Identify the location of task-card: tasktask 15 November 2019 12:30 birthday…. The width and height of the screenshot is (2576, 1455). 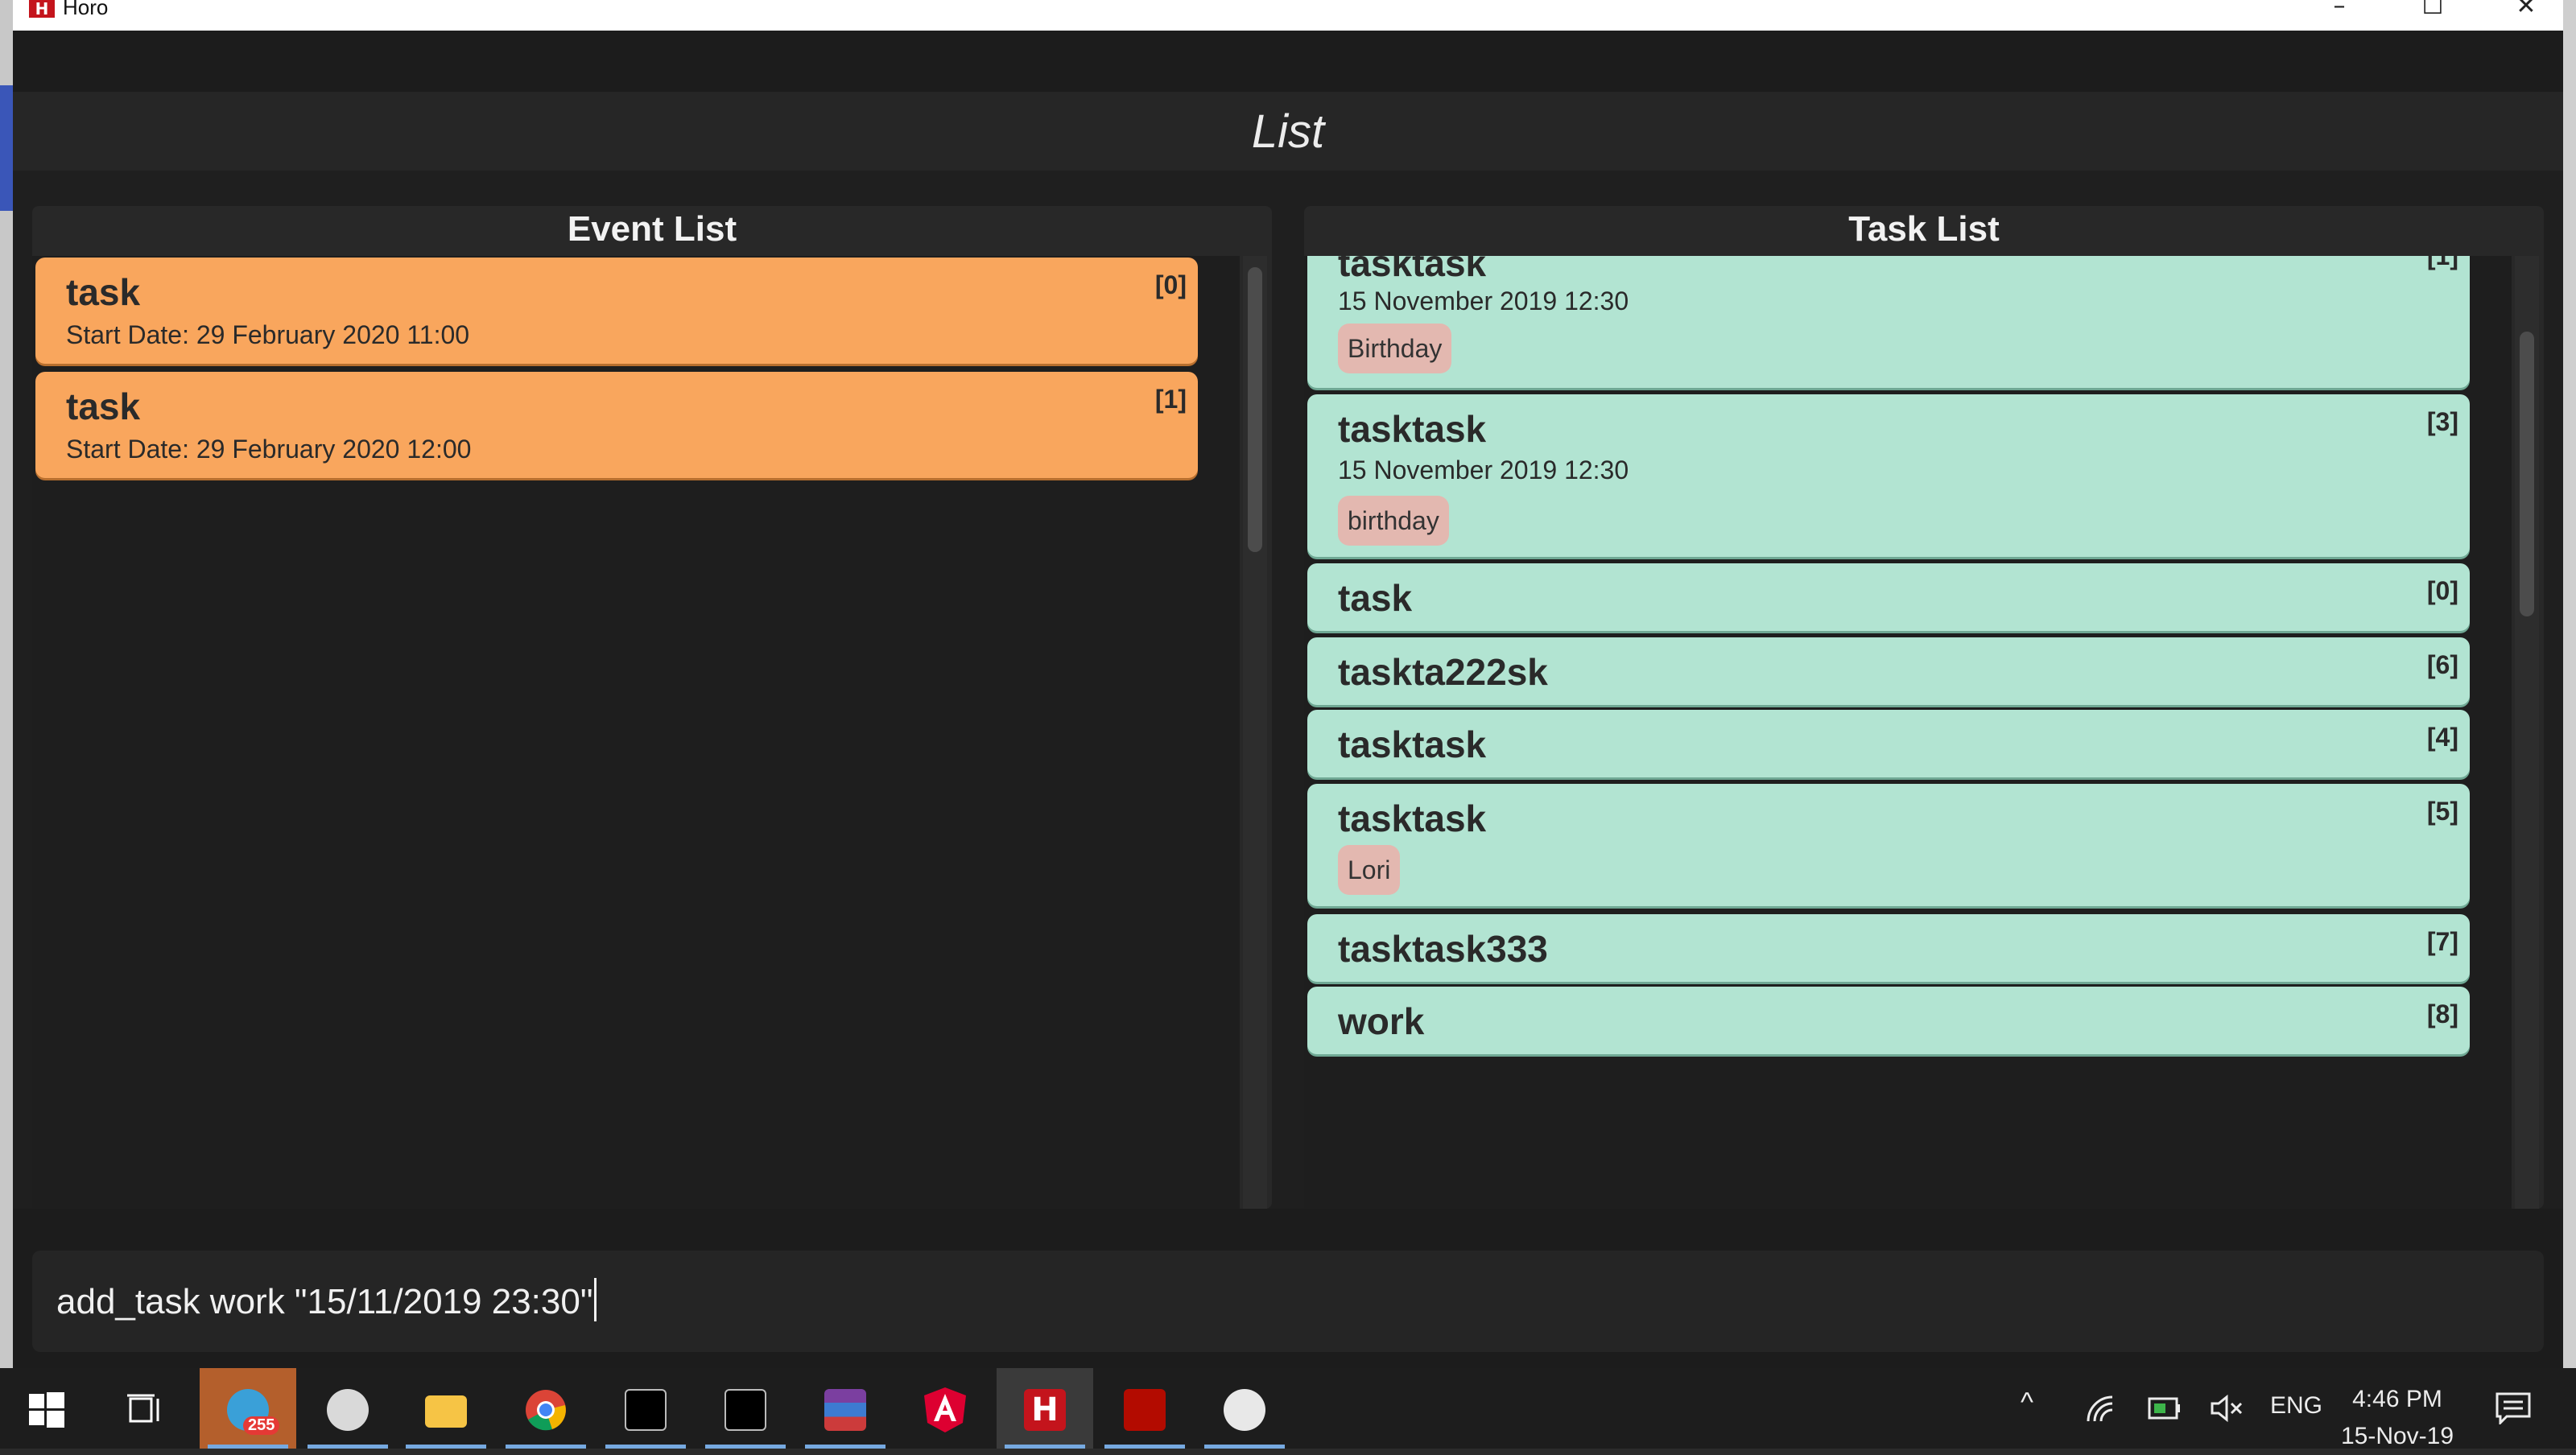
(1888, 475).